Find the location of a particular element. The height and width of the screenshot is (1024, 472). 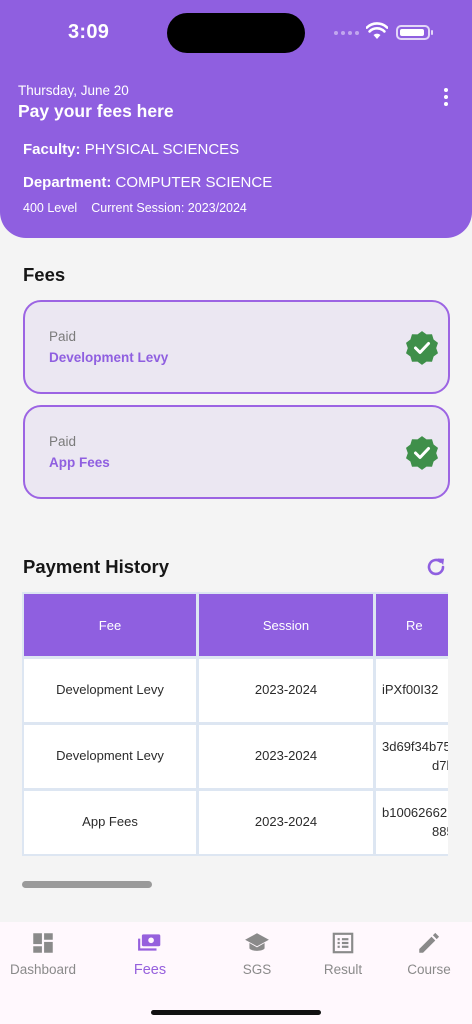

department-value: COMPUTER SCIENCE is located at coordinates (194, 182).